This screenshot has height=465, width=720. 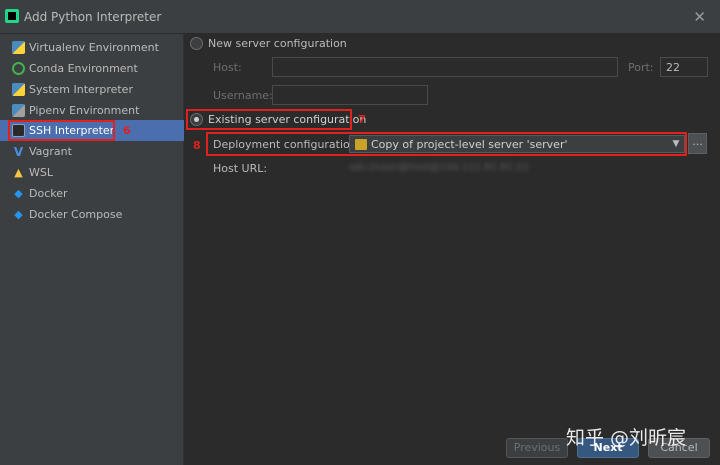 What do you see at coordinates (18, 172) in the screenshot?
I see `wsl-penguin-icon: ▲` at bounding box center [18, 172].